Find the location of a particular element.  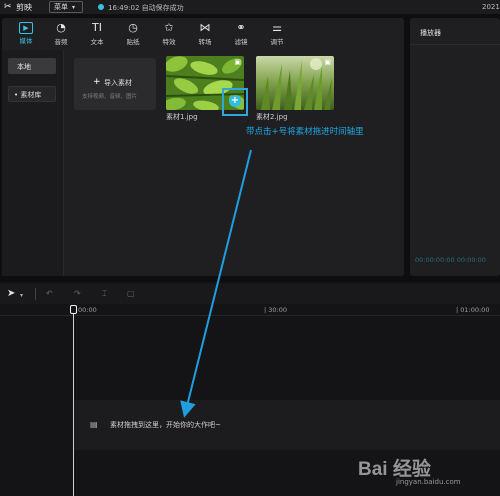

watermark-logo: Bai 经验 is located at coordinates (394, 469).